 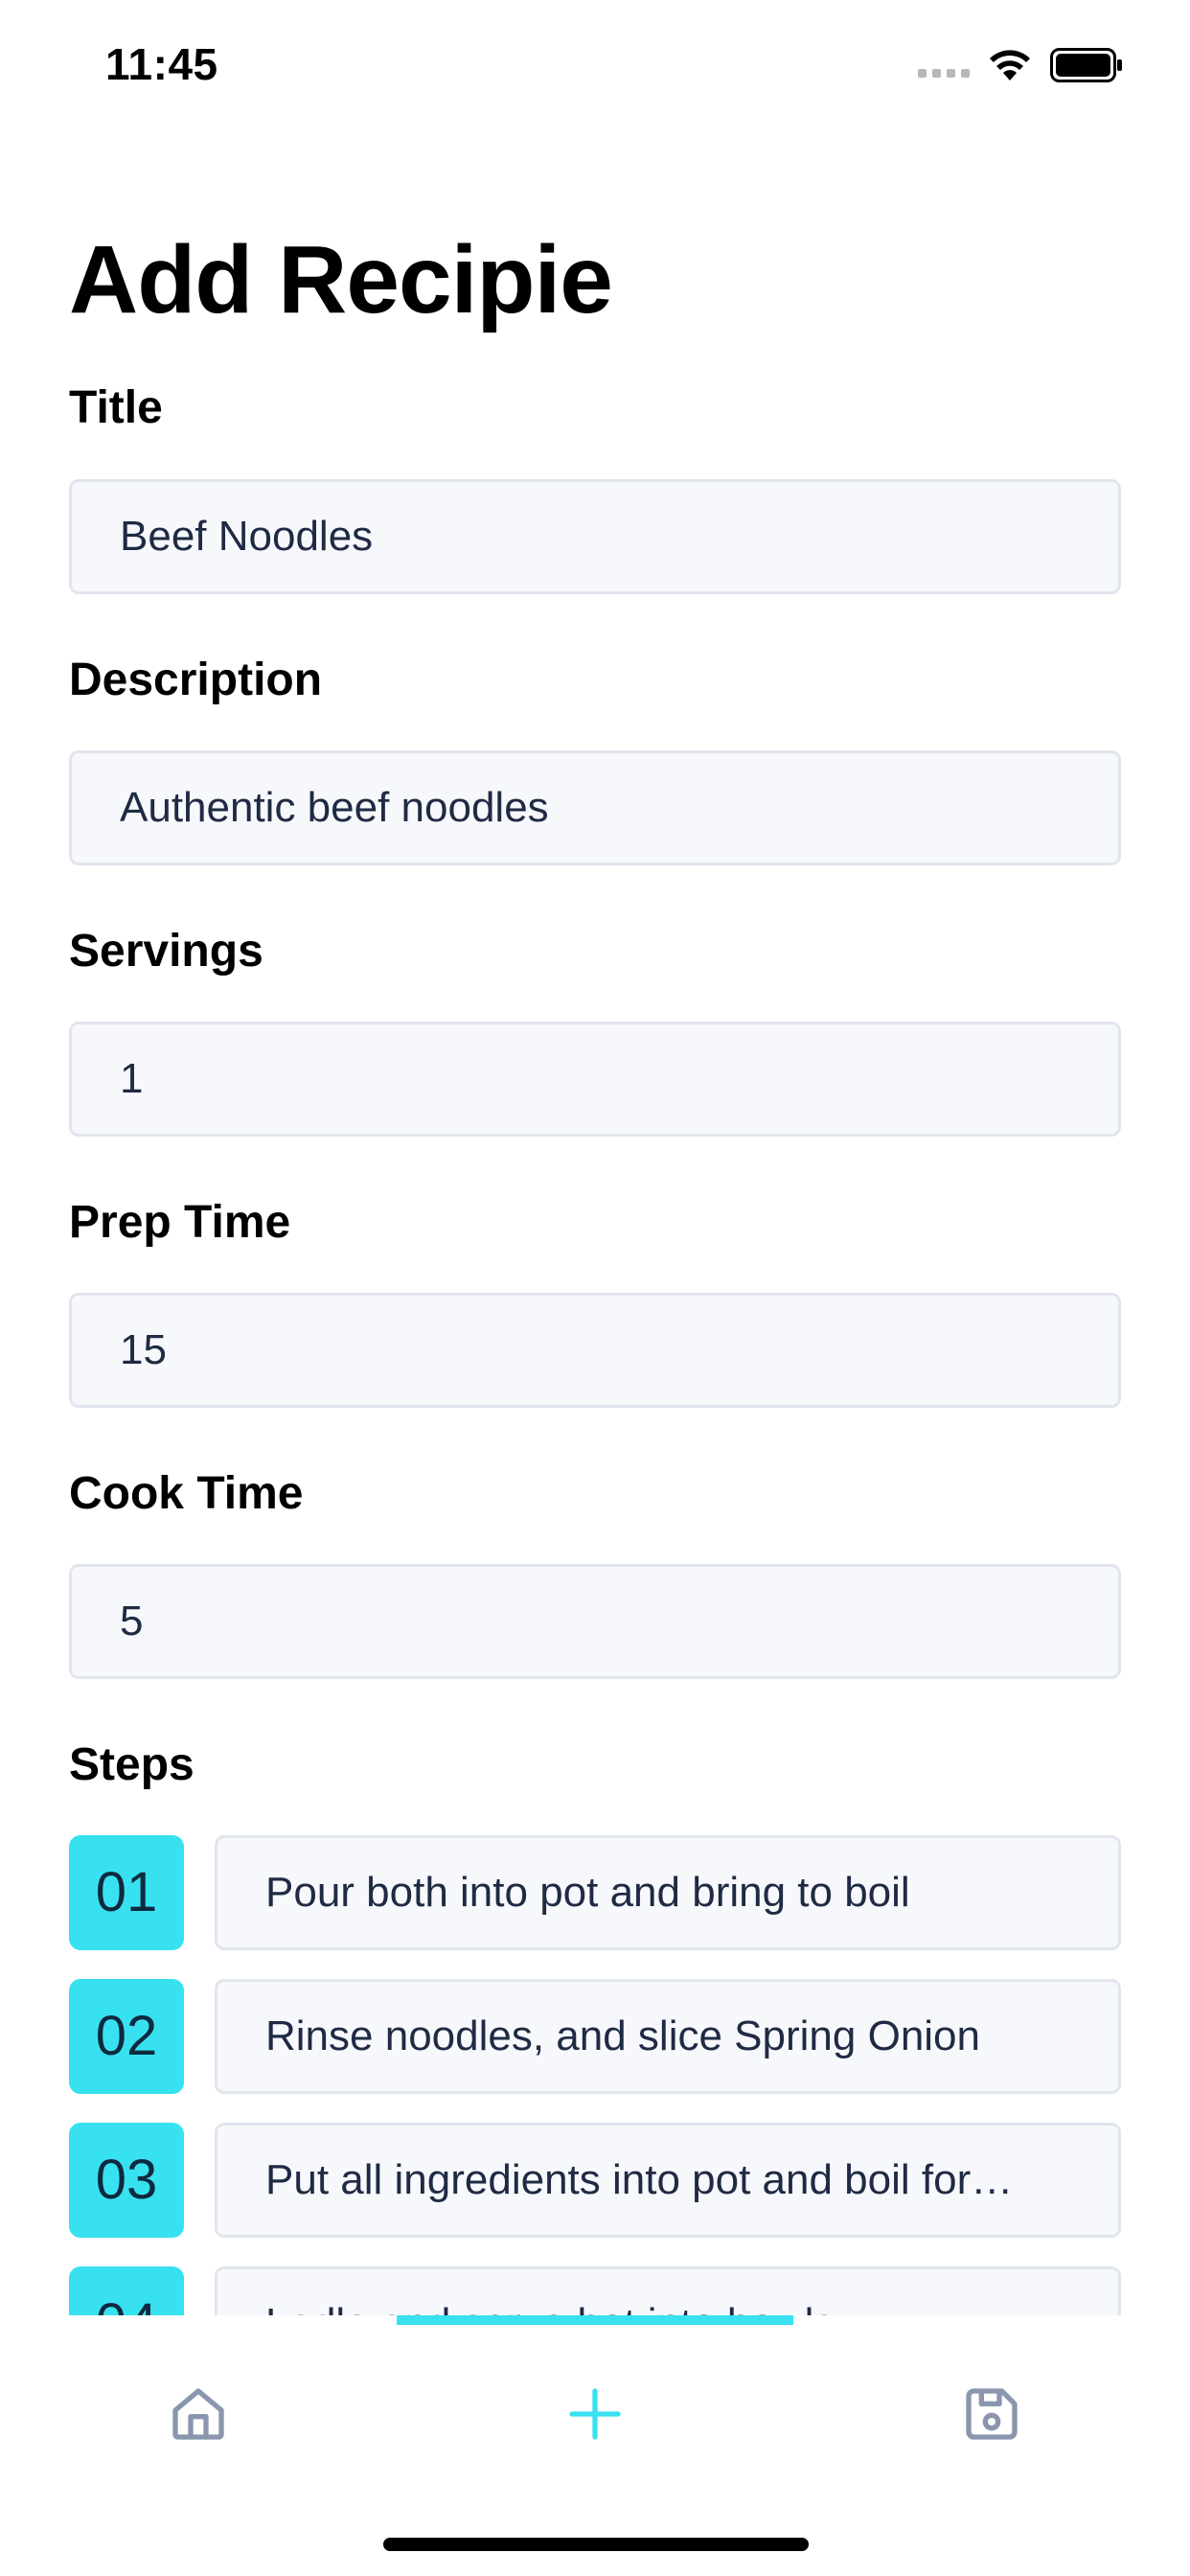 What do you see at coordinates (595, 807) in the screenshot?
I see `description-input: Authentic beef noodles` at bounding box center [595, 807].